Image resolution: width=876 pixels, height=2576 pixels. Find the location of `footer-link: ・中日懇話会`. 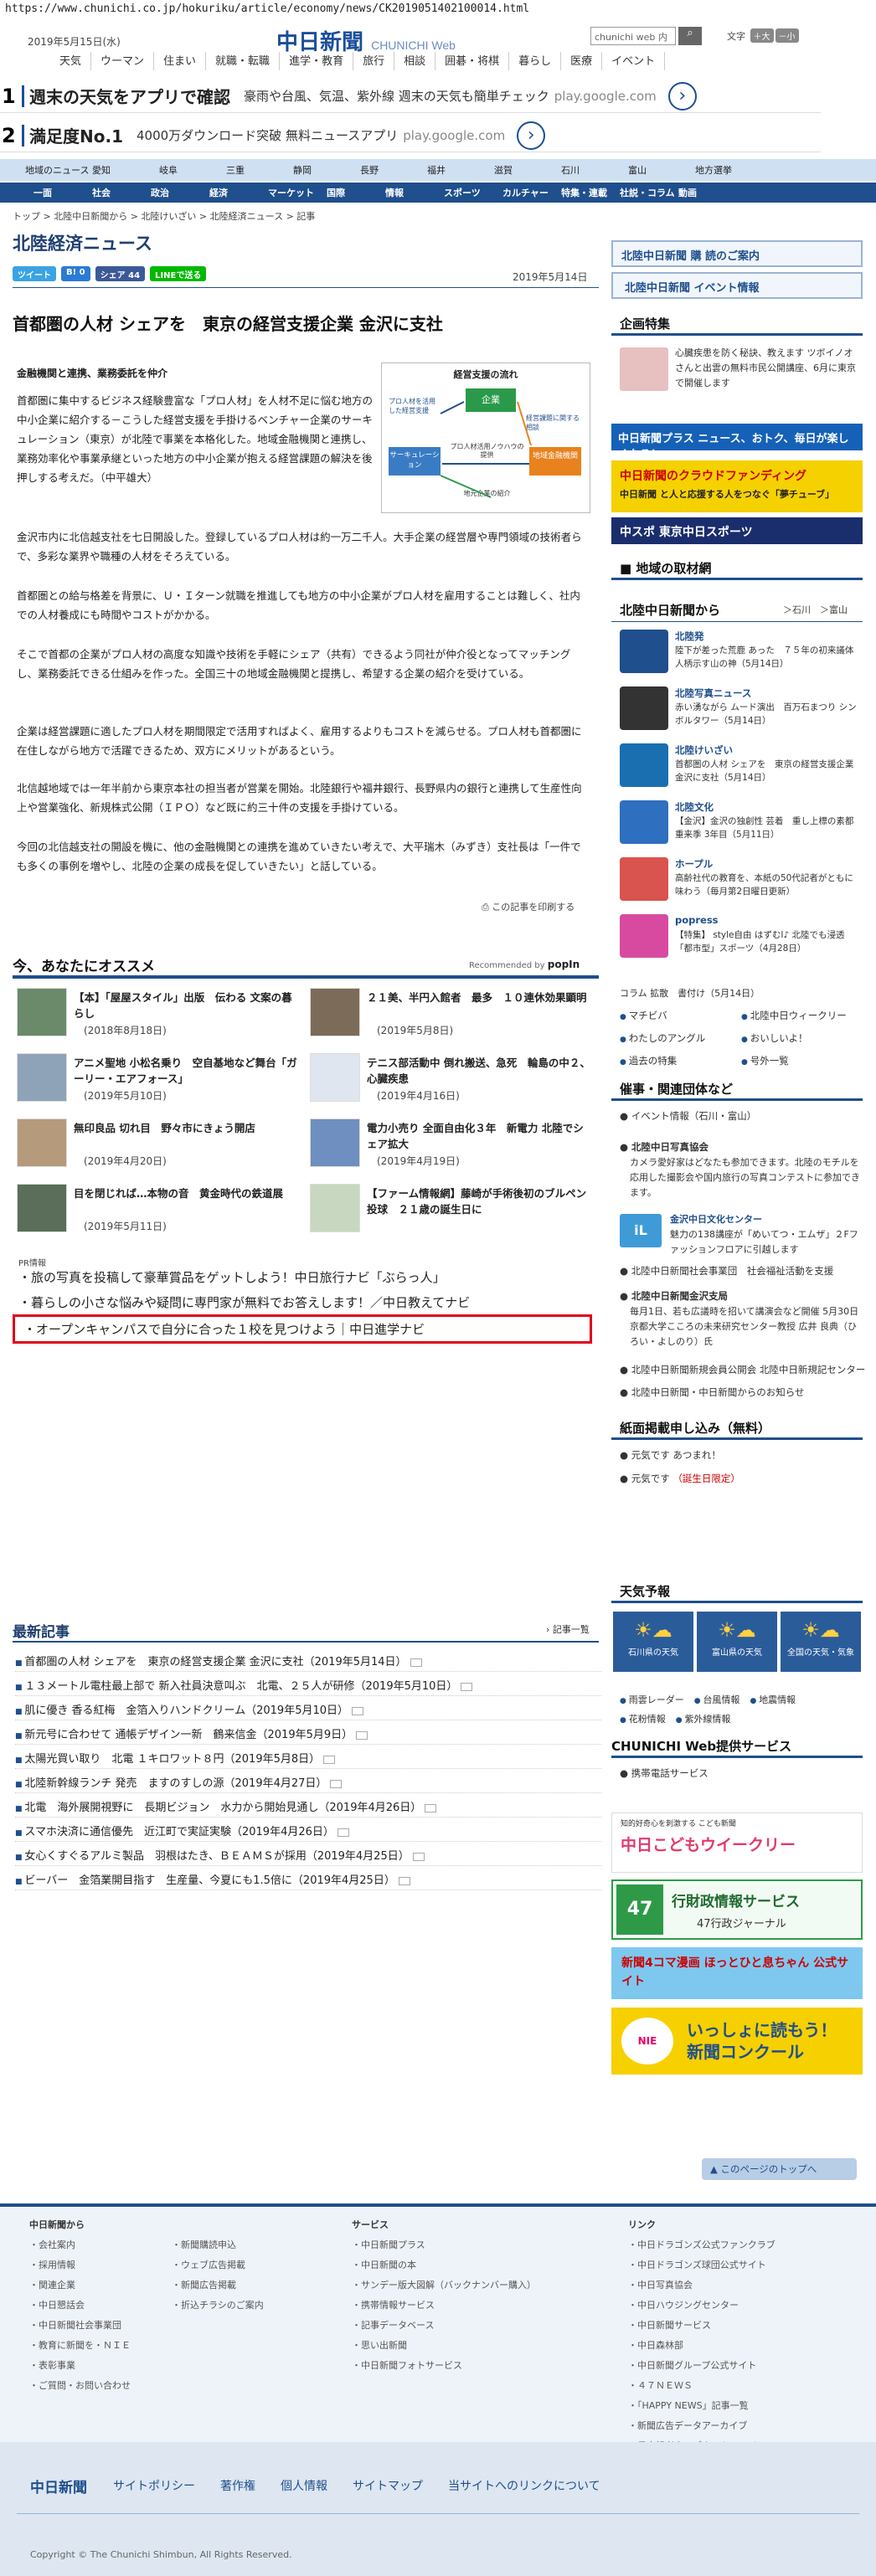

footer-link: ・中日懇話会 is located at coordinates (92, 2306).